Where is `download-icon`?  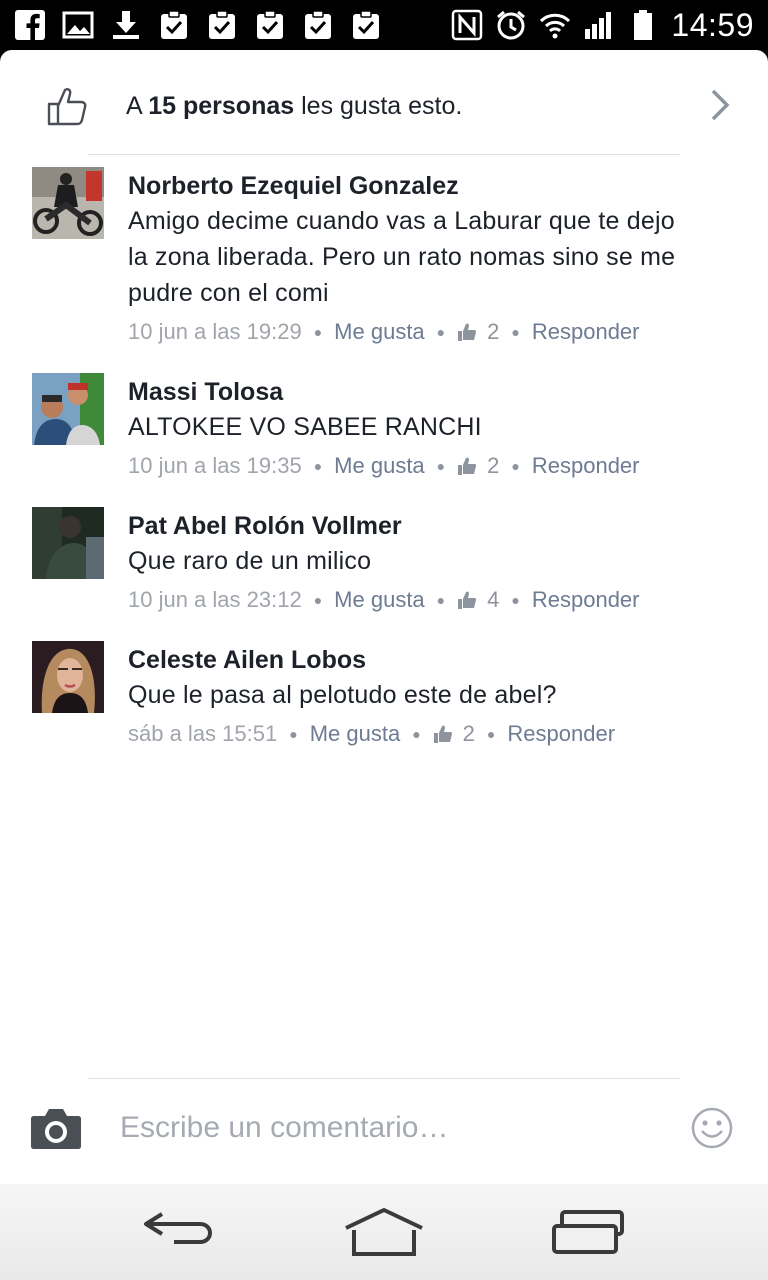 download-icon is located at coordinates (126, 25).